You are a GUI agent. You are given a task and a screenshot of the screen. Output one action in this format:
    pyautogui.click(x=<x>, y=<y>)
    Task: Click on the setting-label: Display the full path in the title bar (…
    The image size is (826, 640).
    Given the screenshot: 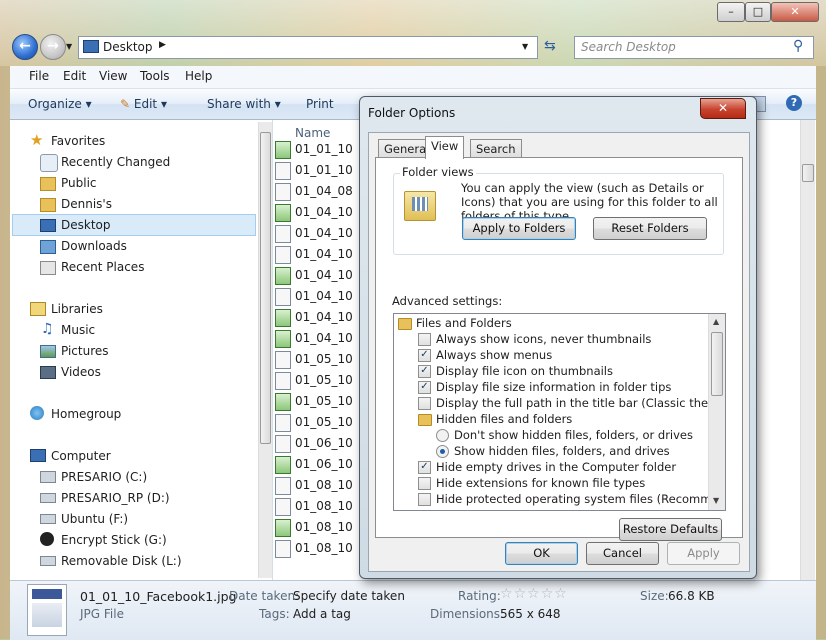 What is the action you would take?
    pyautogui.click(x=580, y=403)
    